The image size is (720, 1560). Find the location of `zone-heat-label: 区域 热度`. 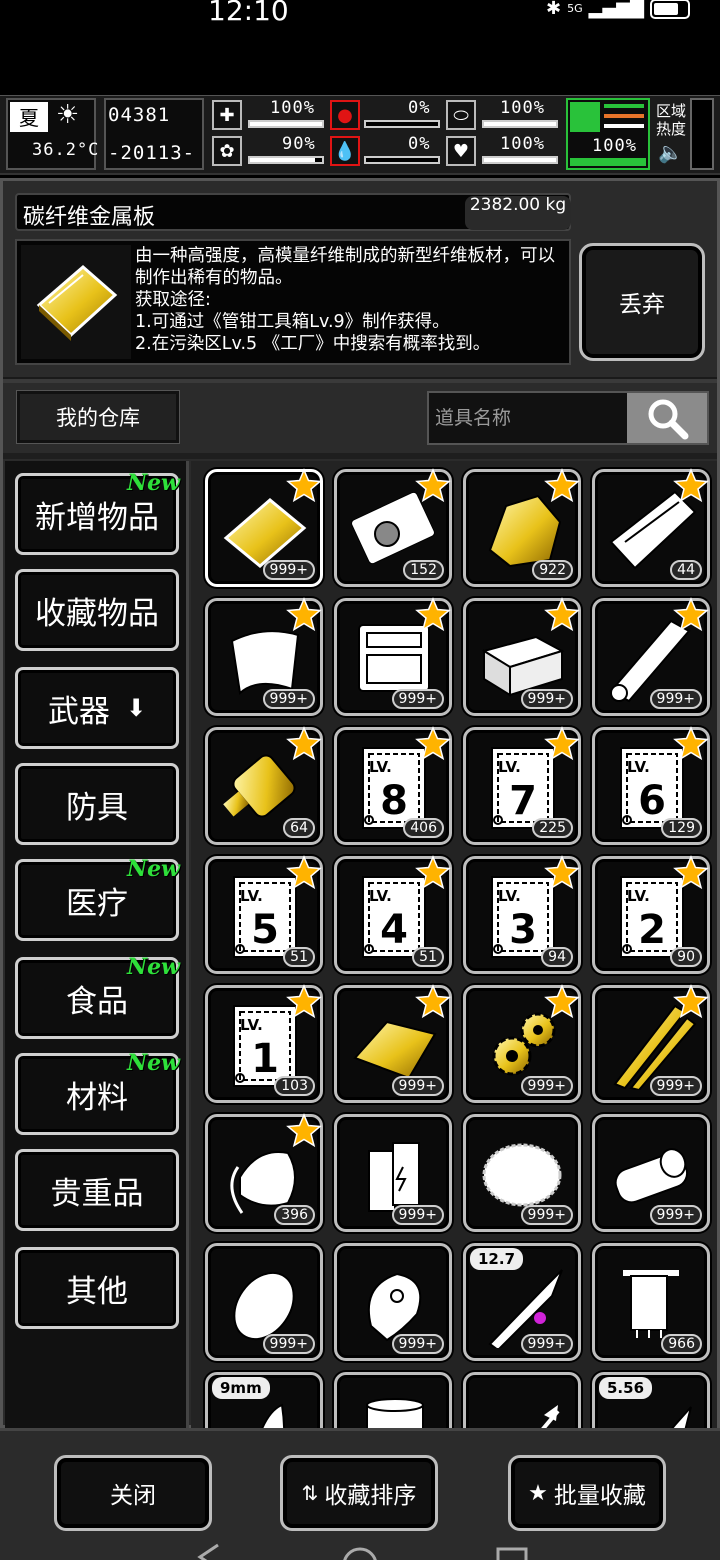

zone-heat-label: 区域 热度 is located at coordinates (671, 120).